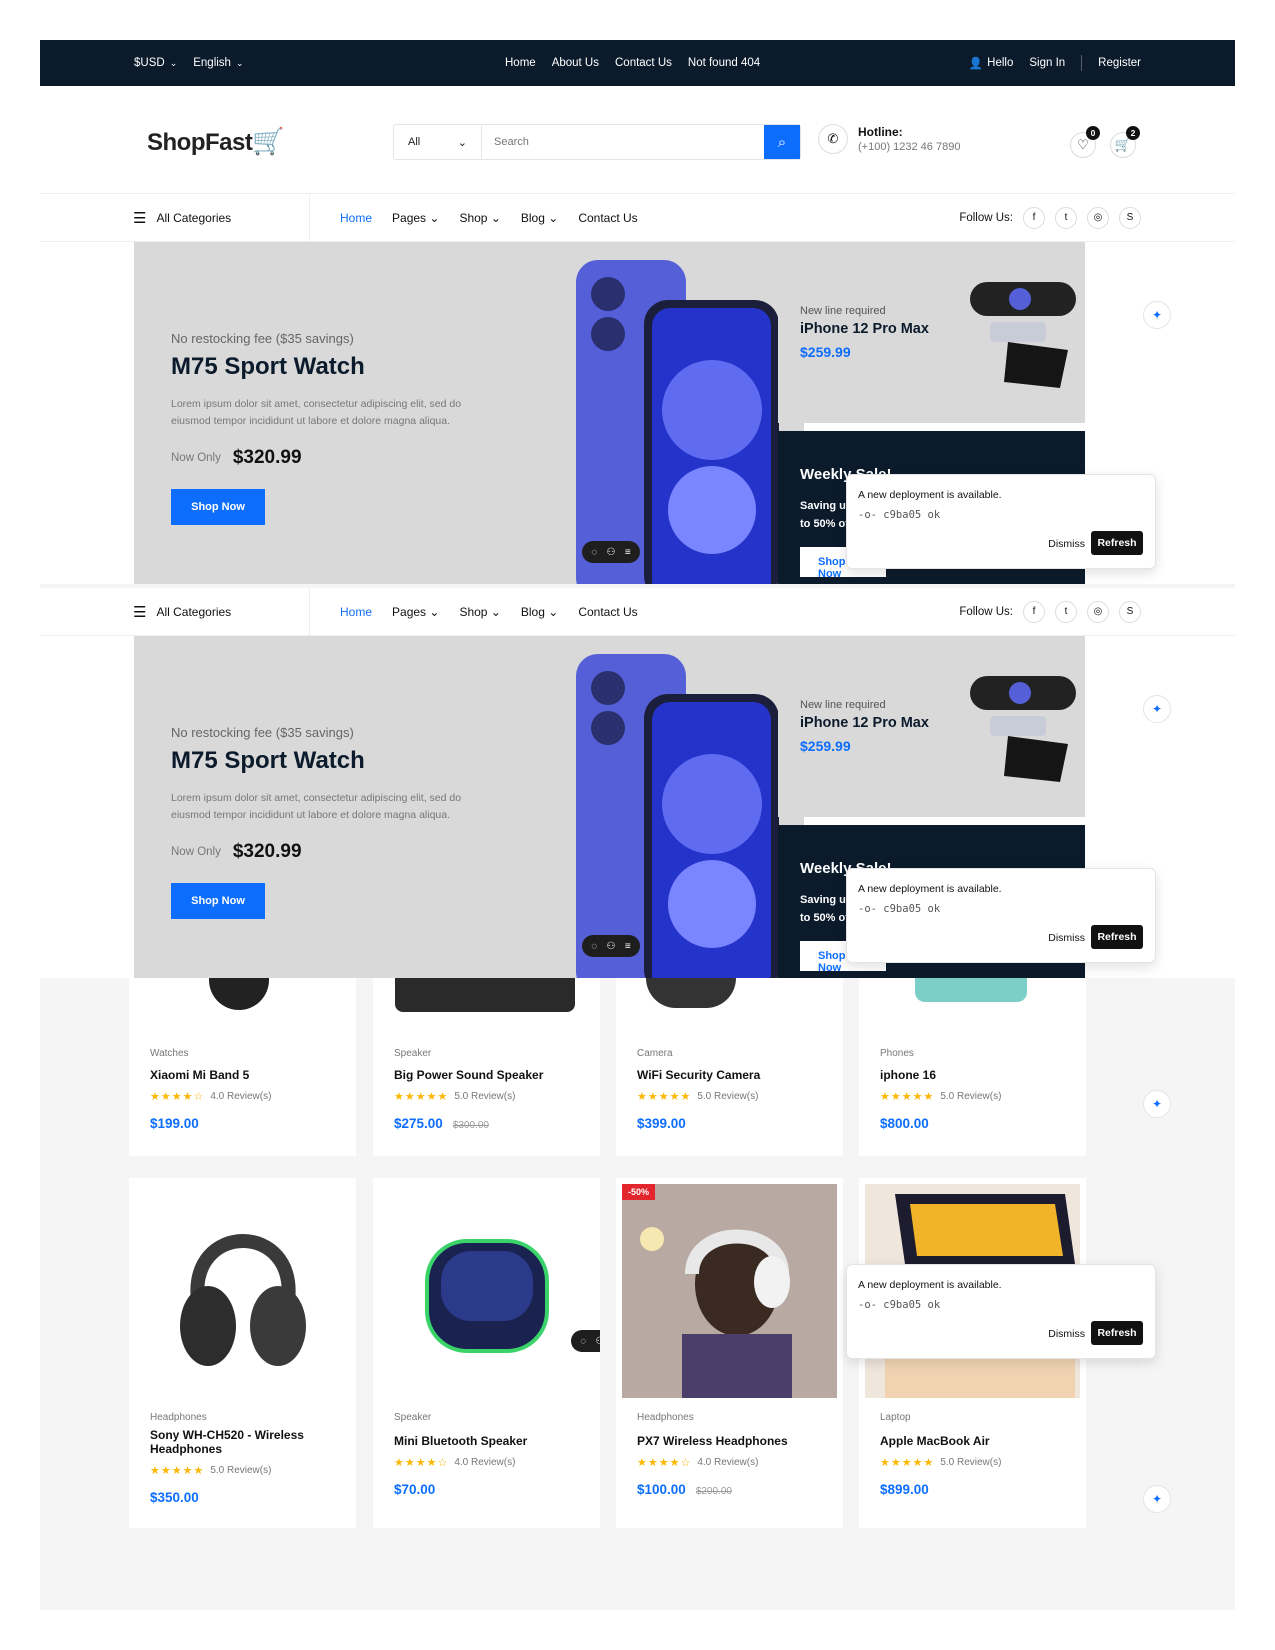 The image size is (1275, 1650). I want to click on language-label: English, so click(212, 63).